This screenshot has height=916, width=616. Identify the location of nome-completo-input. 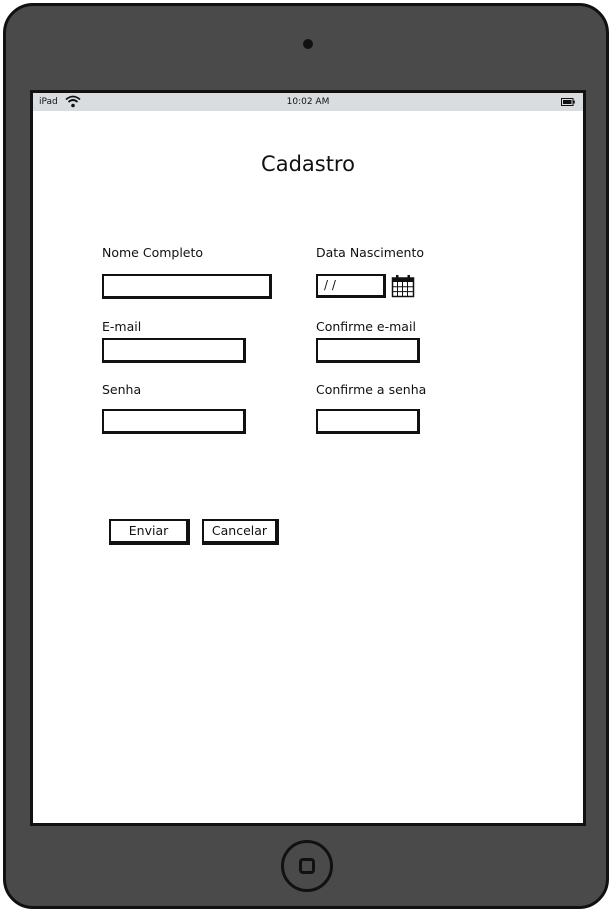
(187, 286).